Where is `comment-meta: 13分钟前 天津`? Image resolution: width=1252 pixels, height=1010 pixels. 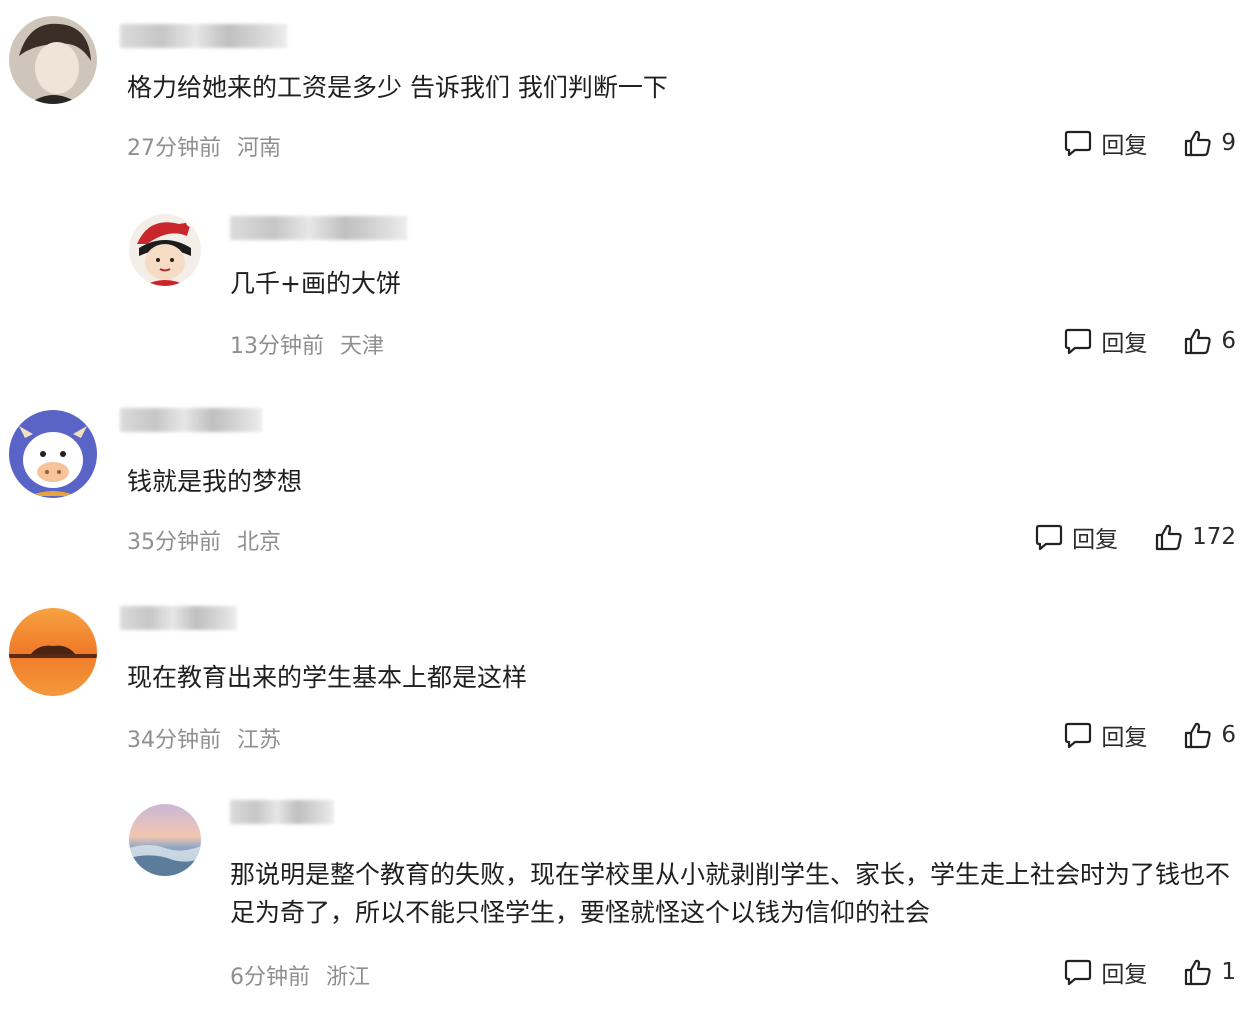
comment-meta: 13分钟前 天津 is located at coordinates (315, 344).